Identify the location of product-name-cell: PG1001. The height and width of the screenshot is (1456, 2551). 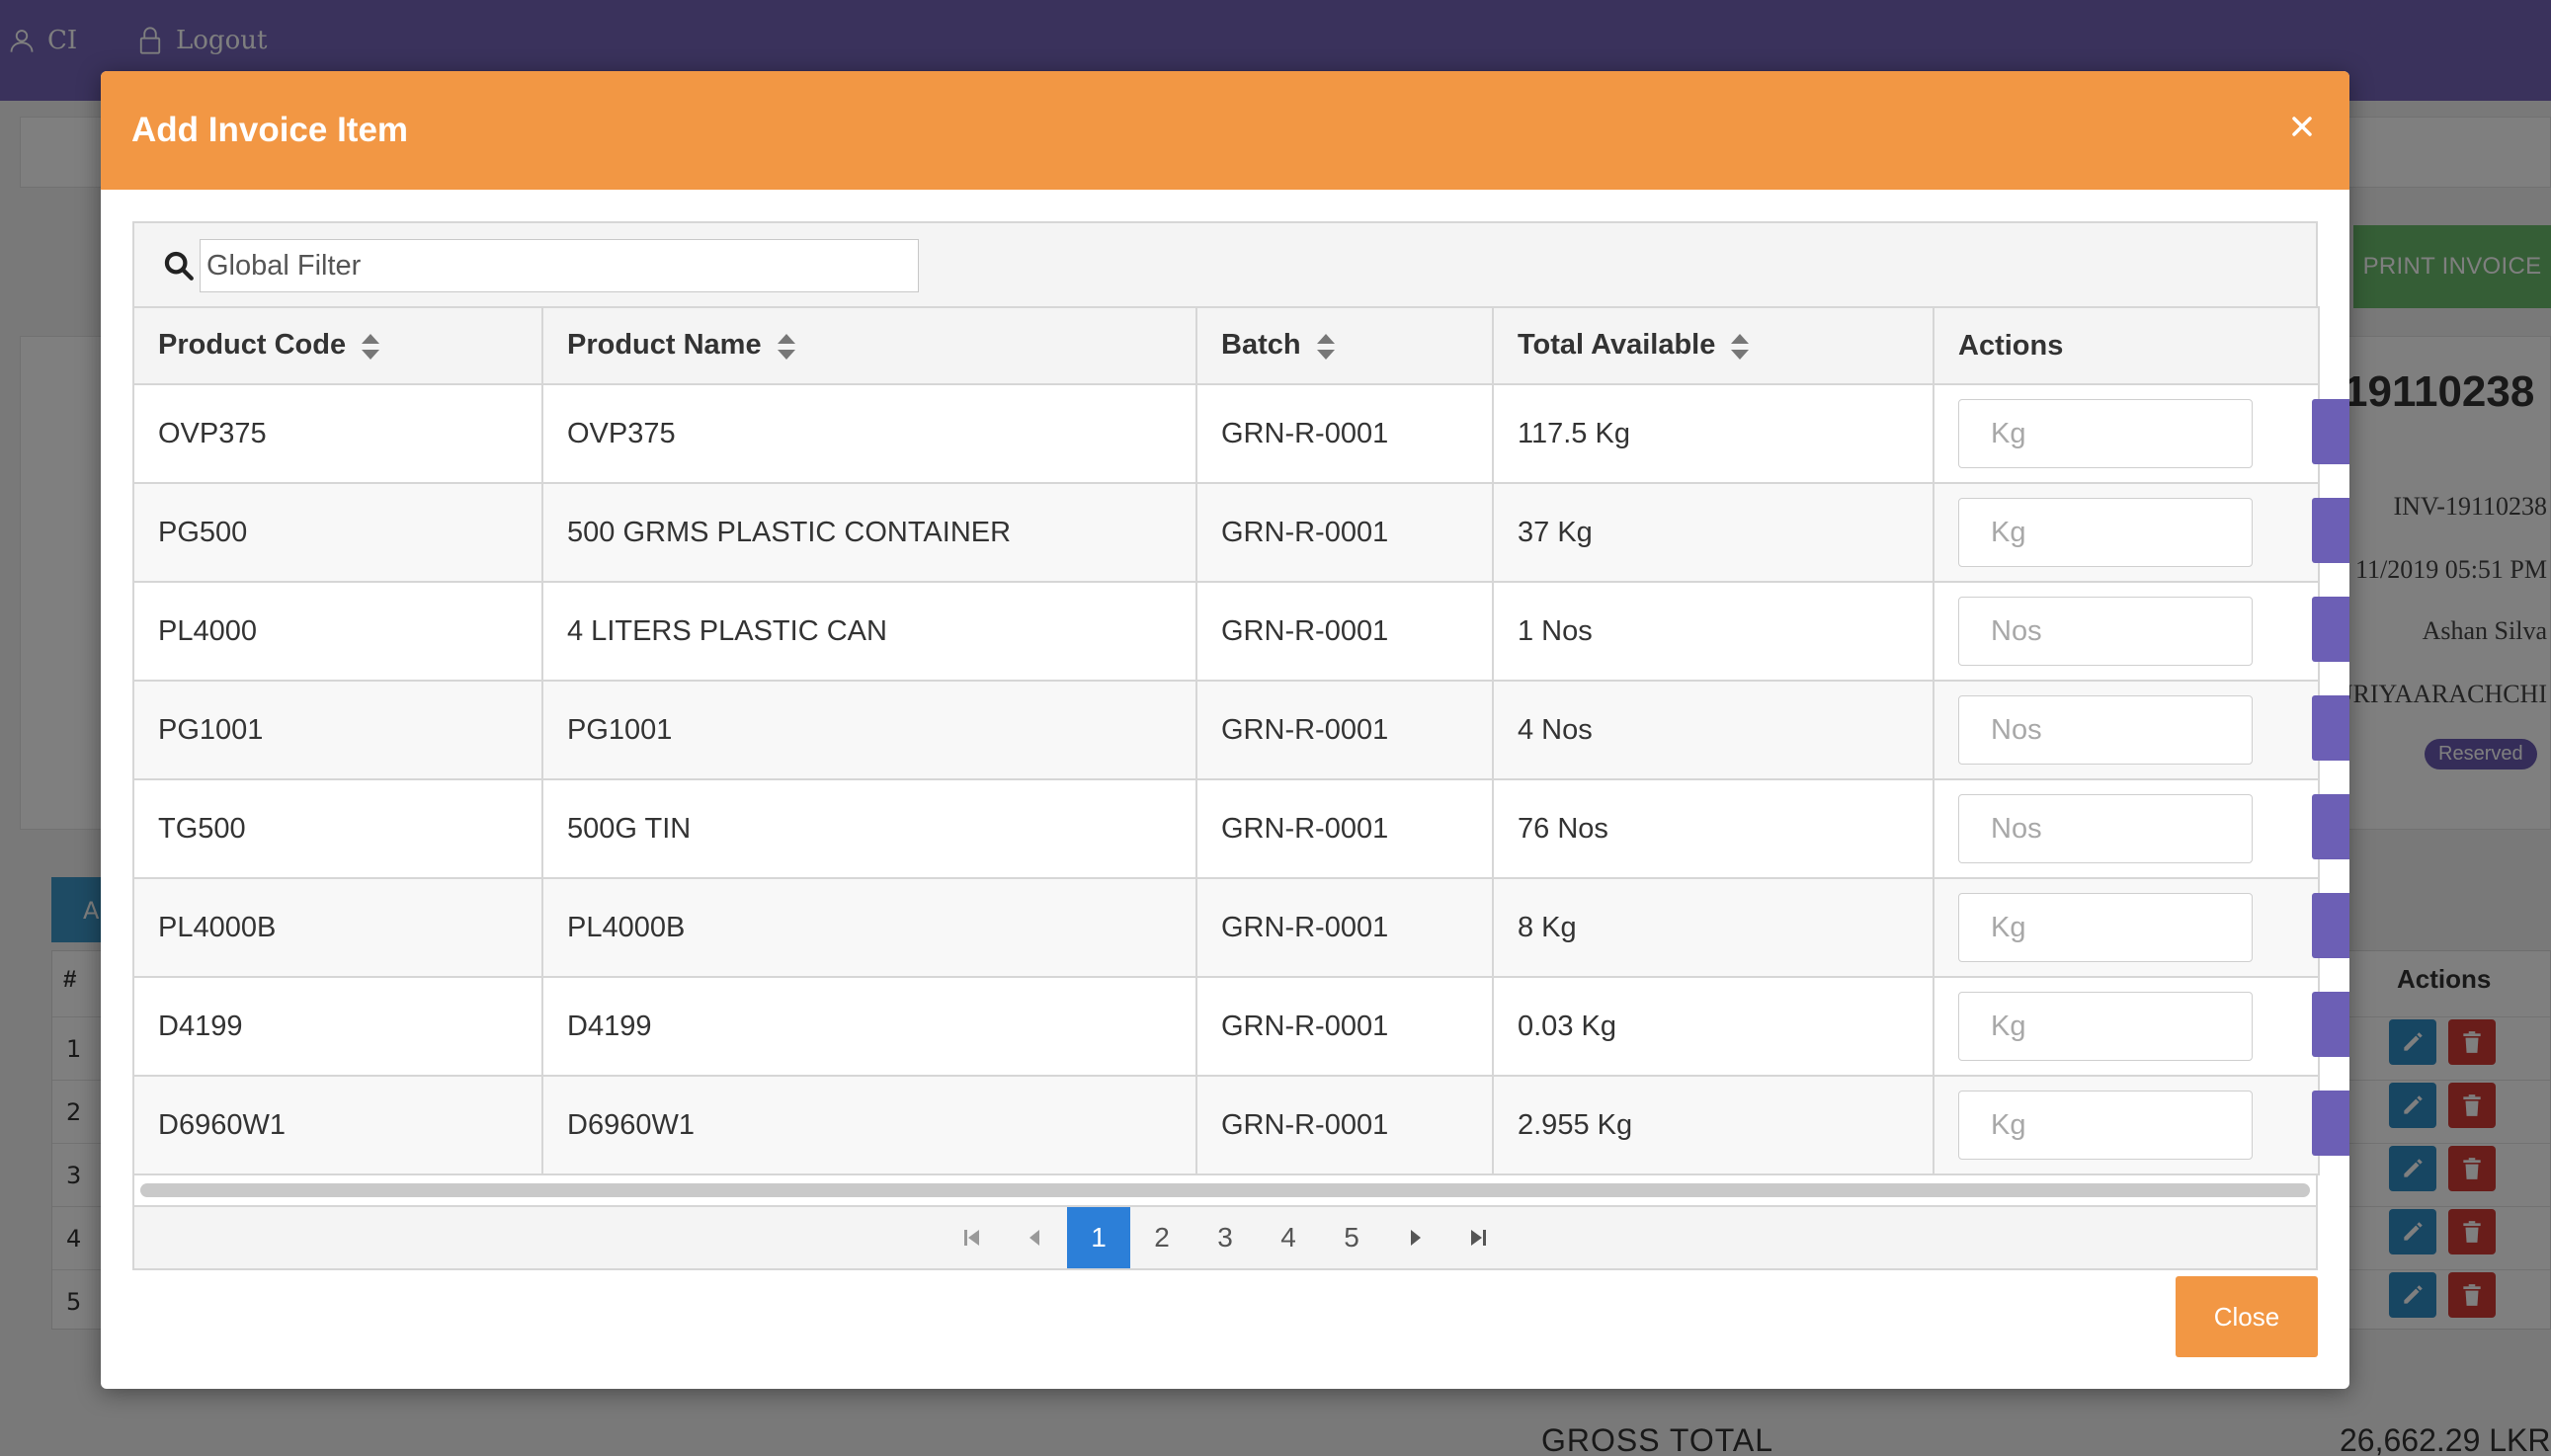
(869, 730).